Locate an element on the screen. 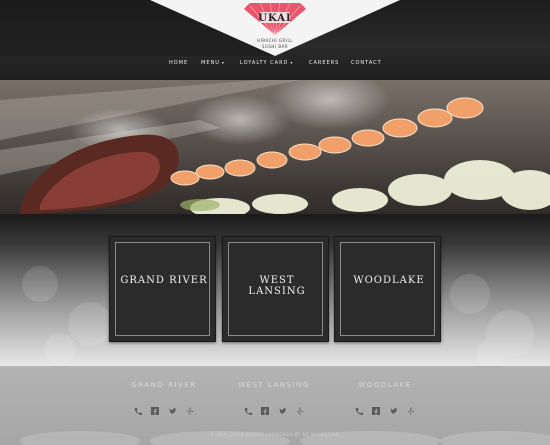 The image size is (550, 445). location-tile-grand-river: GRAND RIVER is located at coordinates (162, 289).